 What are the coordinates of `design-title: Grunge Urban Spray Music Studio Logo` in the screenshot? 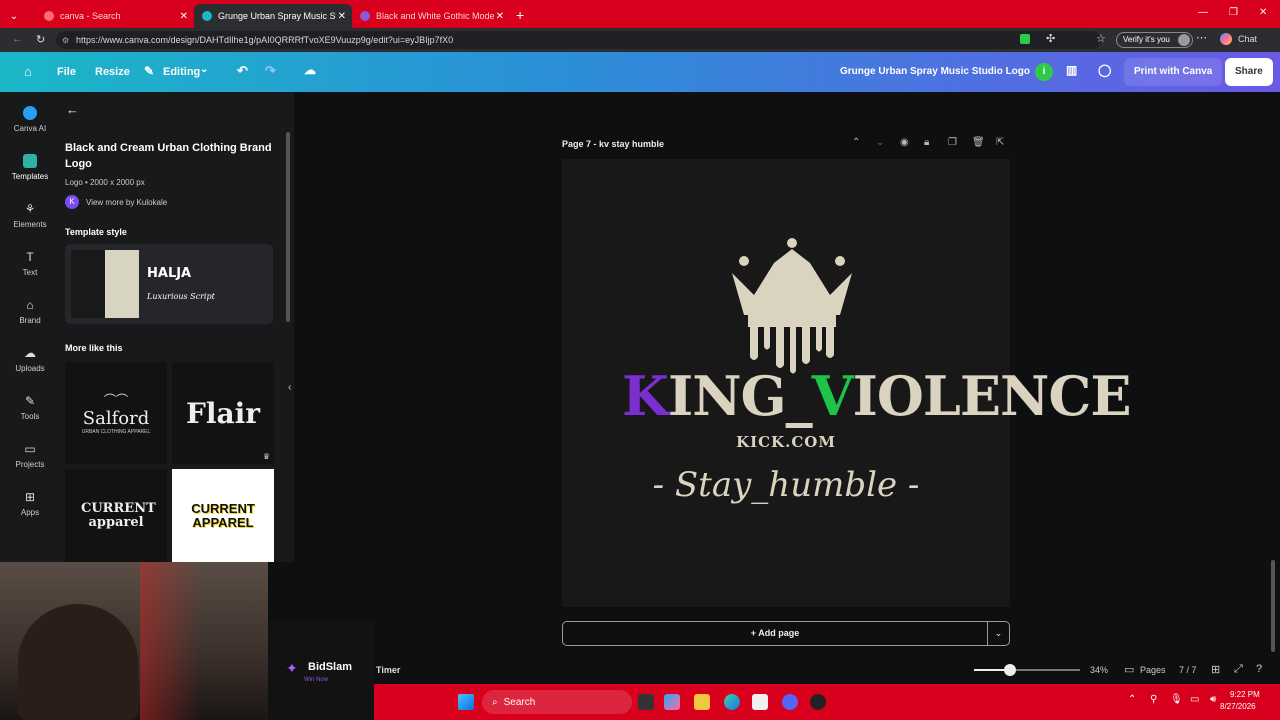 It's located at (935, 71).